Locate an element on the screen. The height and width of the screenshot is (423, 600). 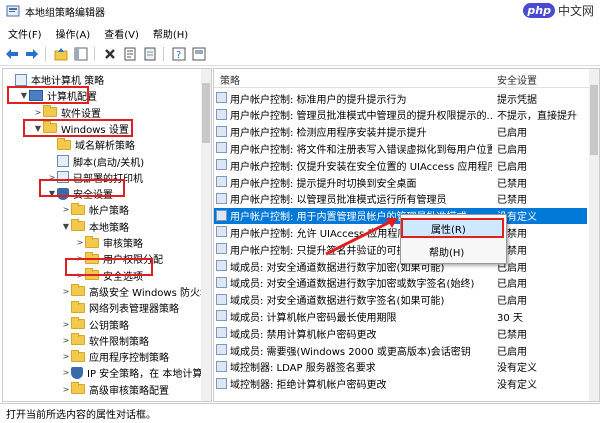
policy-row: 用户帐户控制: 以管理员批准模式运行所有管理员 已禁用 is located at coordinates (400, 199).